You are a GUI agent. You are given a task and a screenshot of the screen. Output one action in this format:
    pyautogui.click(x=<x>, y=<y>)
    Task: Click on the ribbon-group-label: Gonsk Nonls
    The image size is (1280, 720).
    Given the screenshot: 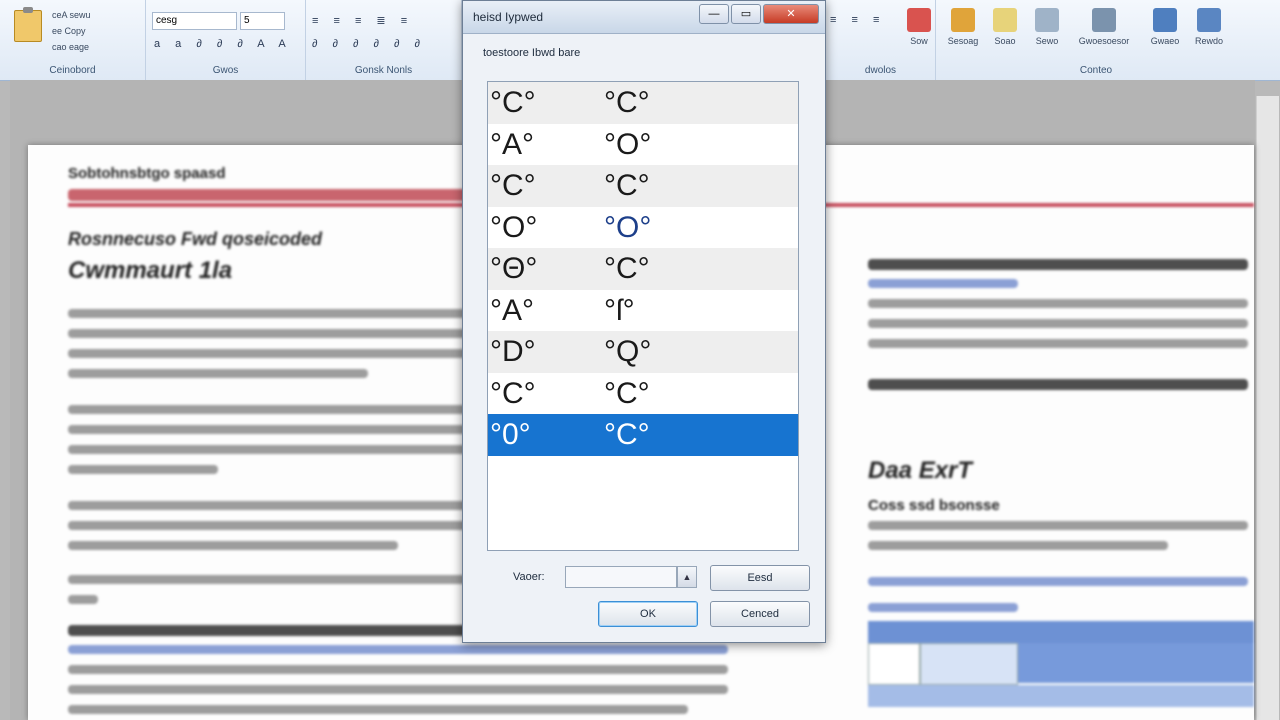 What is the action you would take?
    pyautogui.click(x=383, y=70)
    